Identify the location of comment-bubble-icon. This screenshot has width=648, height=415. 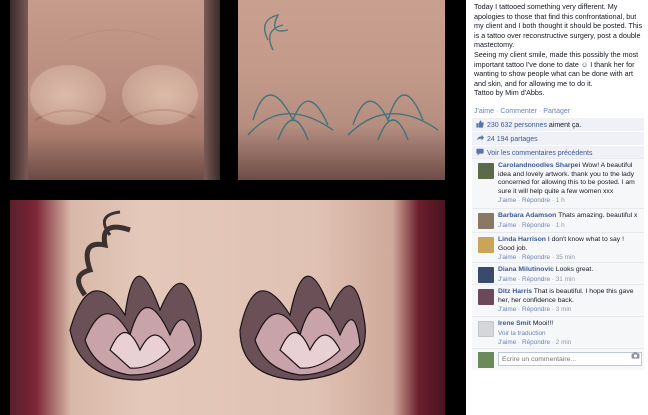
(480, 152).